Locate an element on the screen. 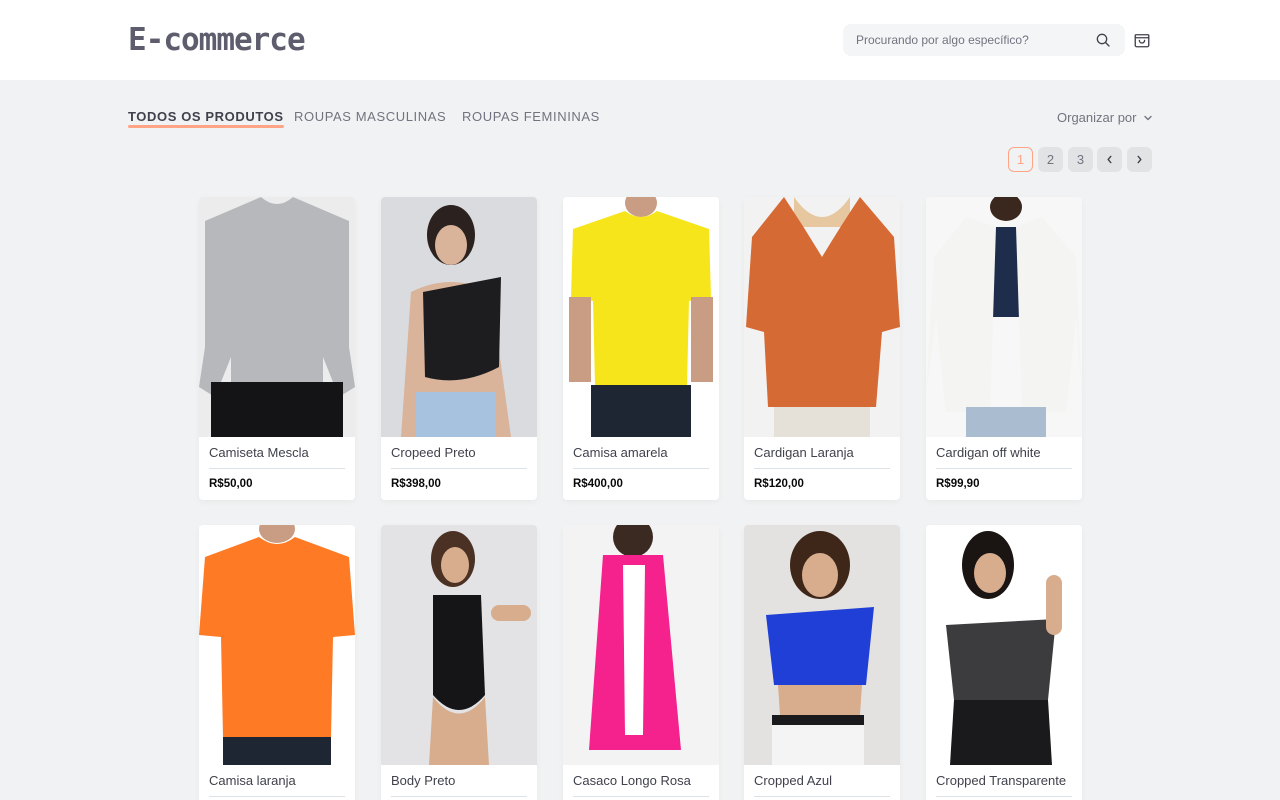 The height and width of the screenshot is (800, 1280). product-card: Cropped Transparente is located at coordinates (1004, 662).